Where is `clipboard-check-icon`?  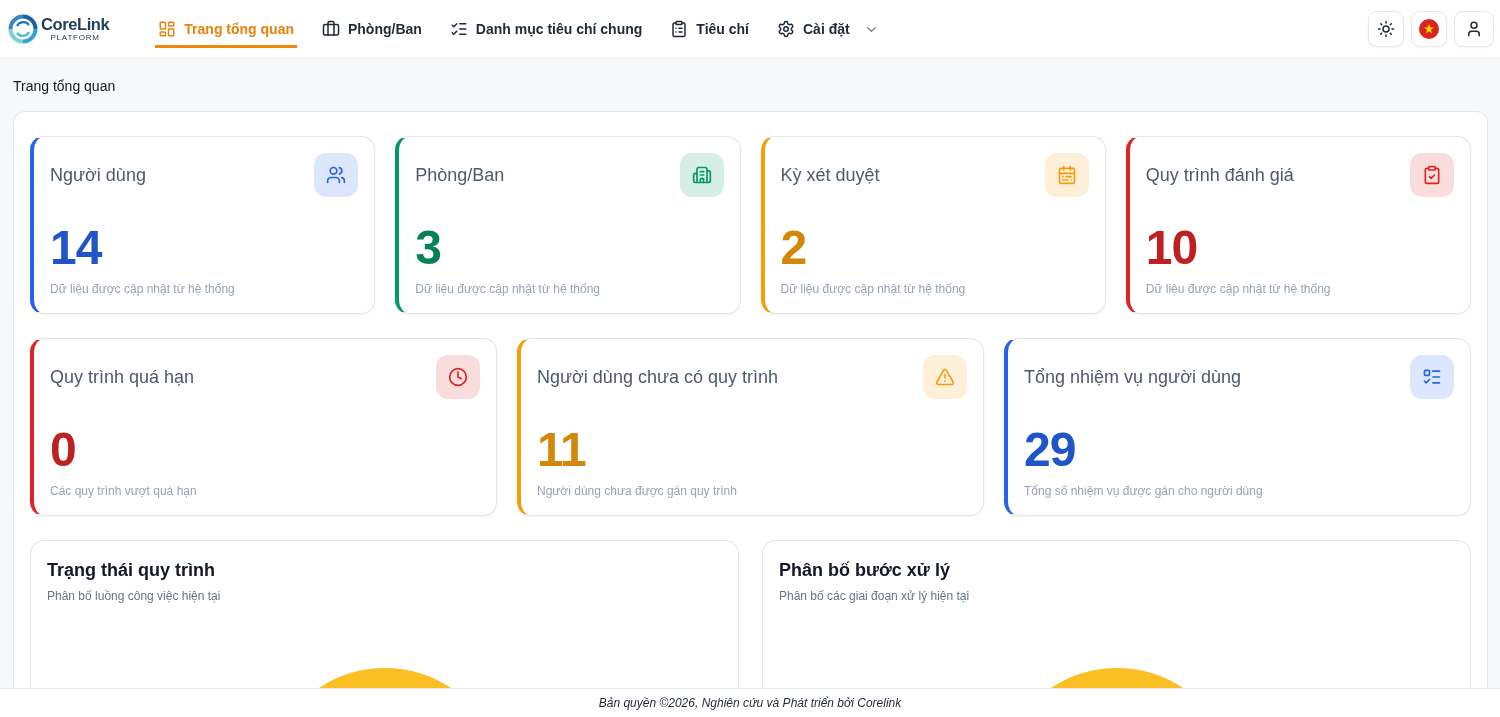 clipboard-check-icon is located at coordinates (1432, 175).